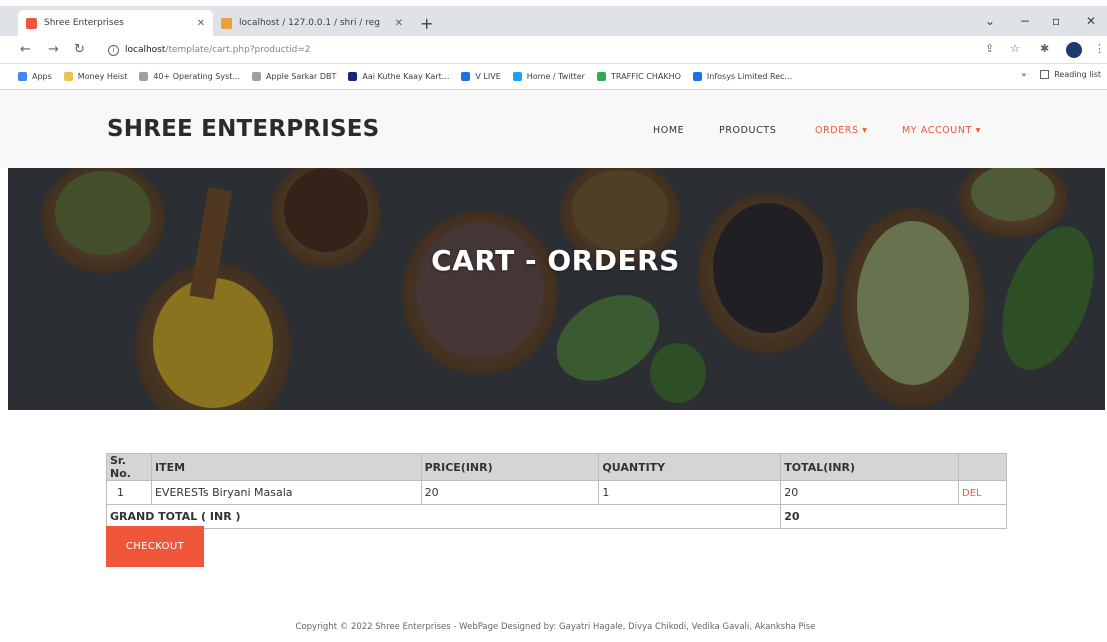  Describe the element at coordinates (1099, 48) in the screenshot. I see `menu-icon: ⋮` at that location.